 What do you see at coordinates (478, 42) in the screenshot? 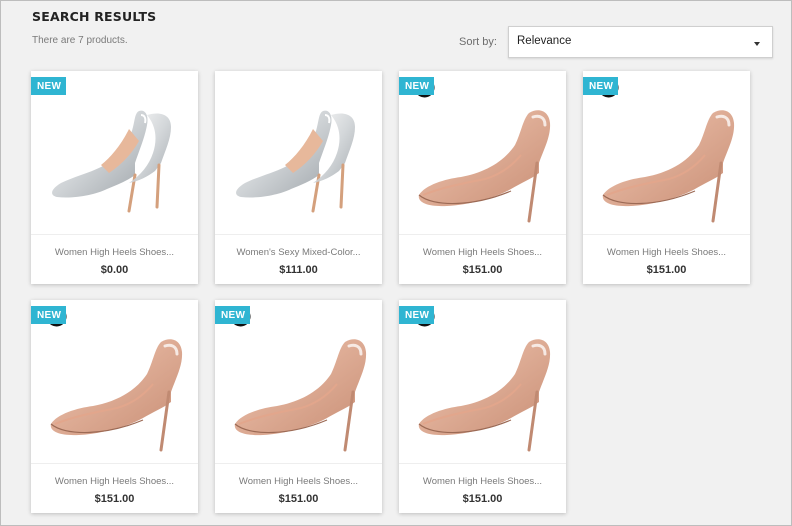
I see `sort-label: Sort by:` at bounding box center [478, 42].